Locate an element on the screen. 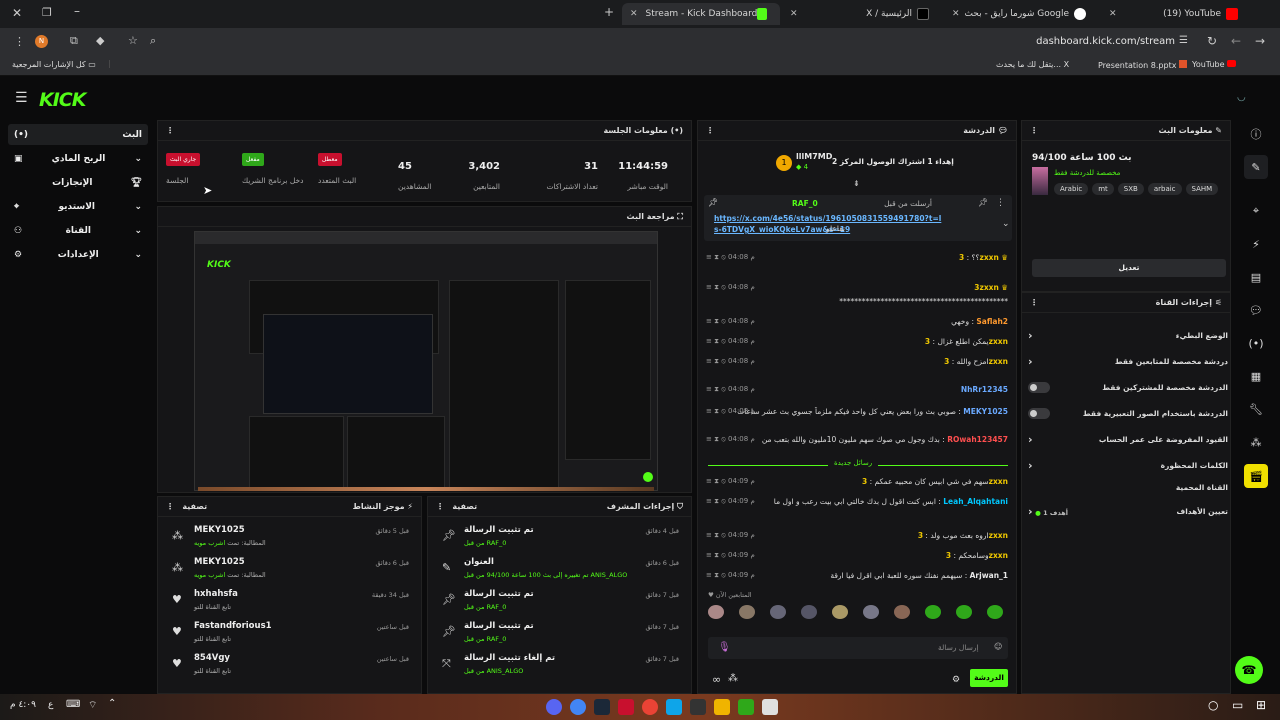 The image size is (1280, 720). nav-stream: (•) البث is located at coordinates (78, 134).